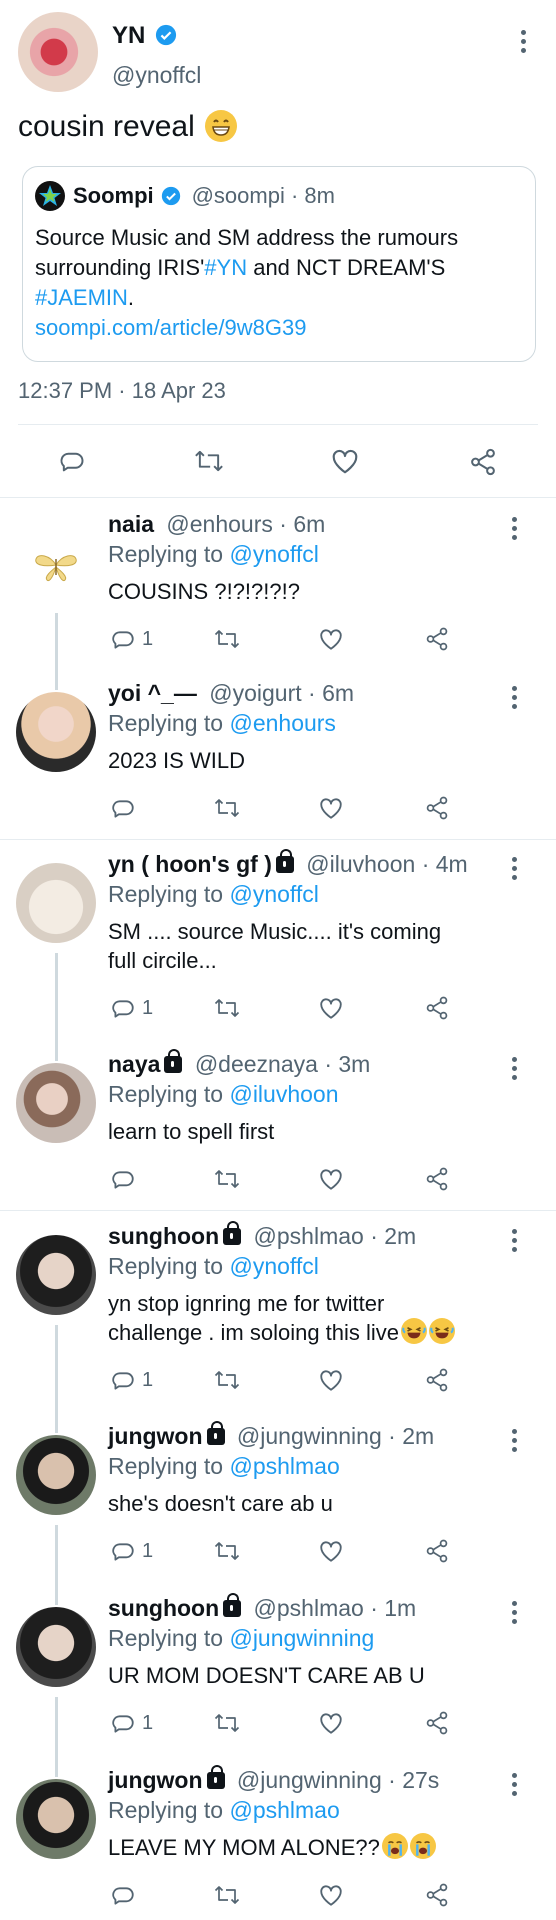  Describe the element at coordinates (128, 35) in the screenshot. I see `author-name: YN` at that location.